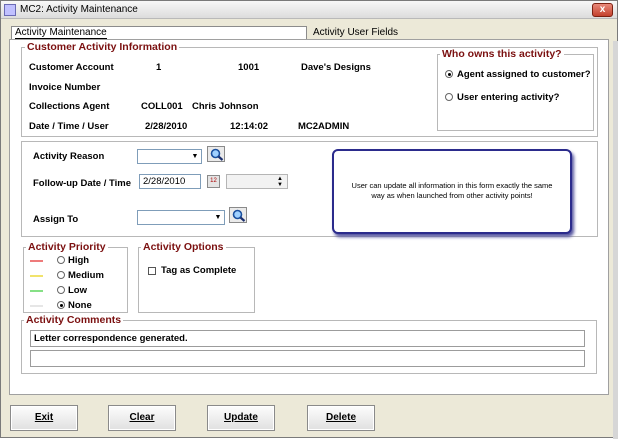  What do you see at coordinates (307, 338) in the screenshot?
I see `comment-line-1: Letter correspondence generated.` at bounding box center [307, 338].